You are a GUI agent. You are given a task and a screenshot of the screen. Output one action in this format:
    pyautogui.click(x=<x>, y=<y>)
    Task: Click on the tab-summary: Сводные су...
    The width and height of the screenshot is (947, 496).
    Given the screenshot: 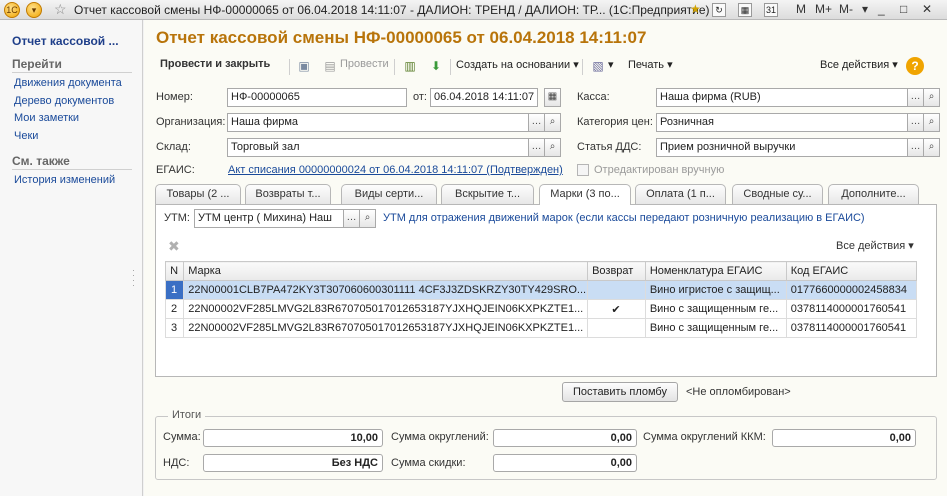 What is the action you would take?
    pyautogui.click(x=777, y=194)
    